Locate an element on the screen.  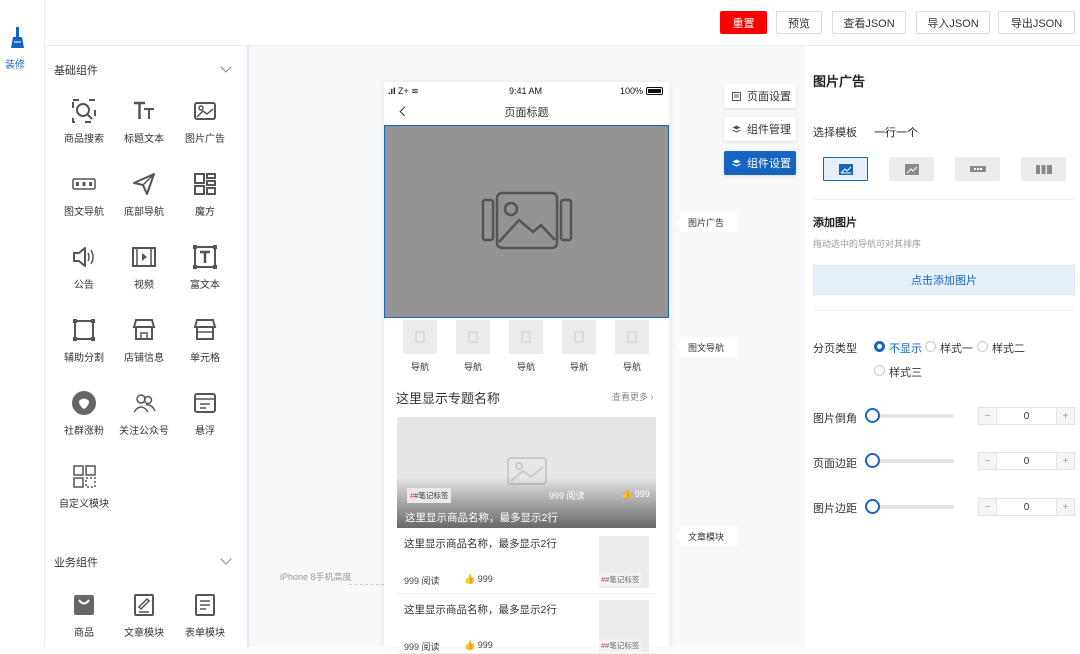
note-tag: ##笔记标签 is located at coordinates (429, 495).